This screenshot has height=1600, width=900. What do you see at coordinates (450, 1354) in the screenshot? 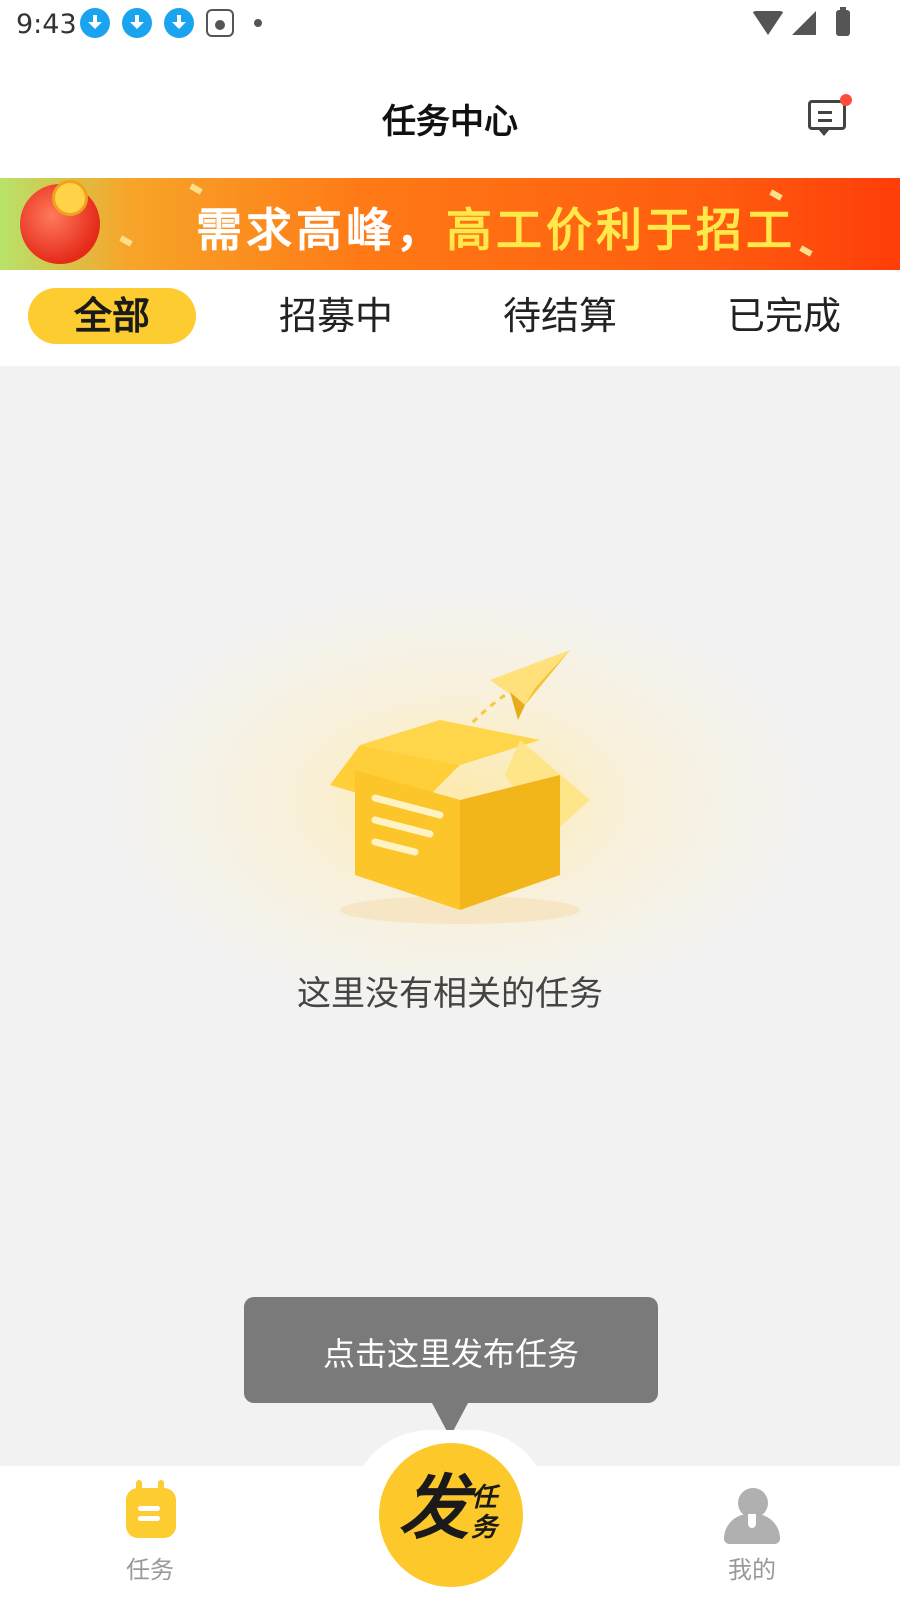
I see `publish-tooltip-text: 点击这里发布任务` at bounding box center [450, 1354].